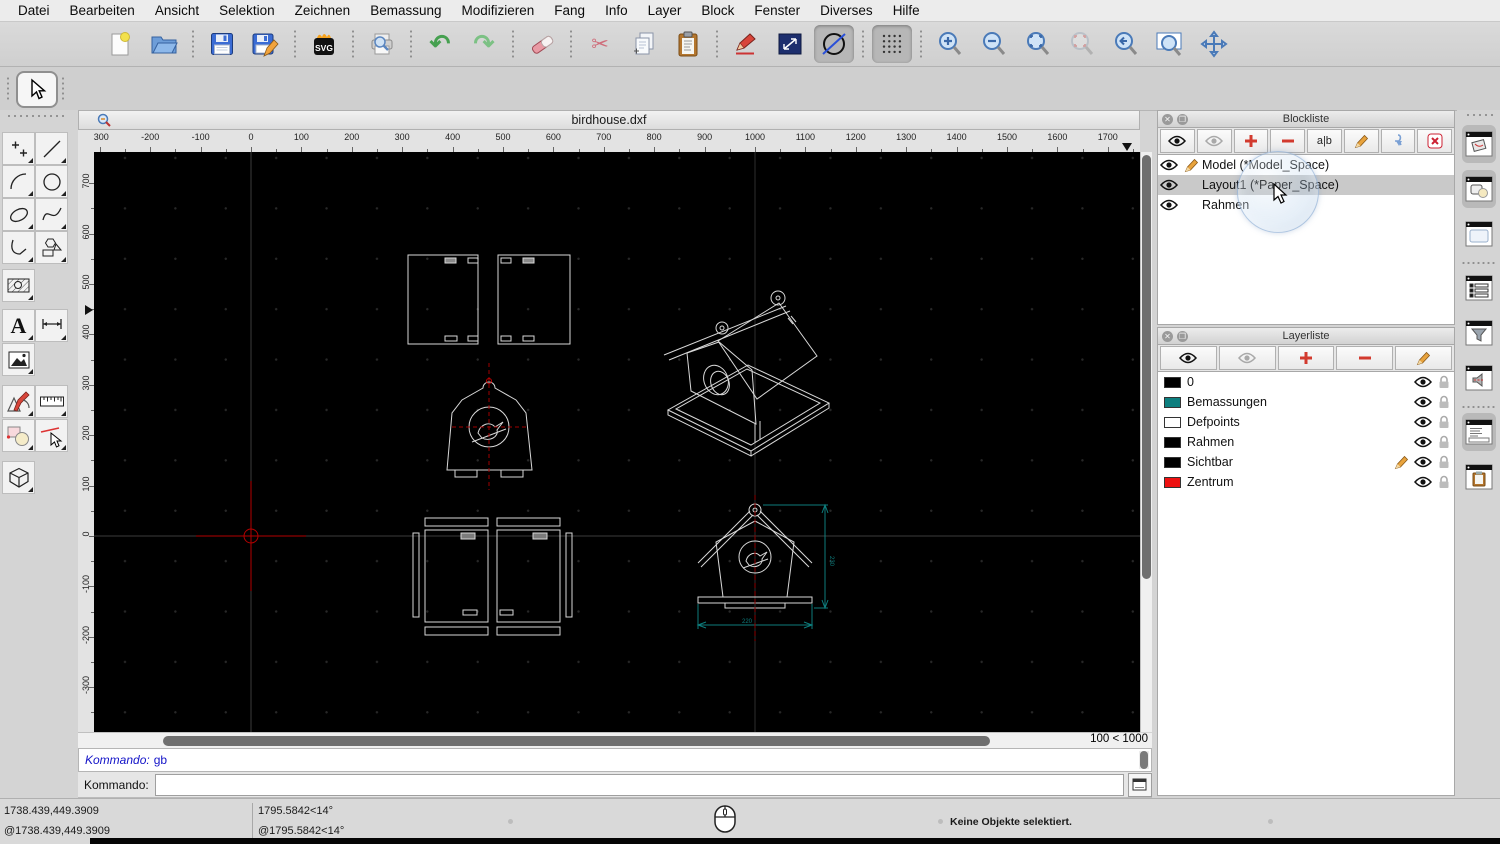 This screenshot has height=844, width=1500. Describe the element at coordinates (1170, 44) in the screenshot. I see `zoom-window-button` at that location.